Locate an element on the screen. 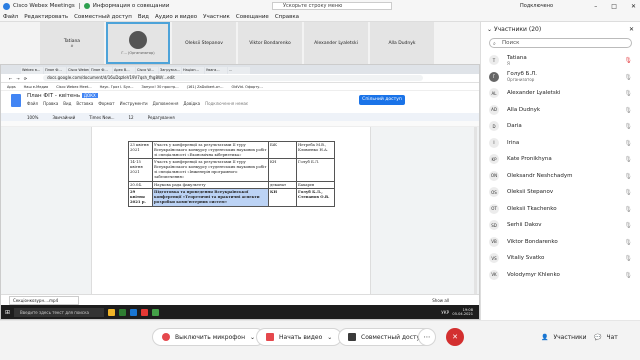 The image size is (640, 360). doc-scrollbar is located at coordinates (475, 211).